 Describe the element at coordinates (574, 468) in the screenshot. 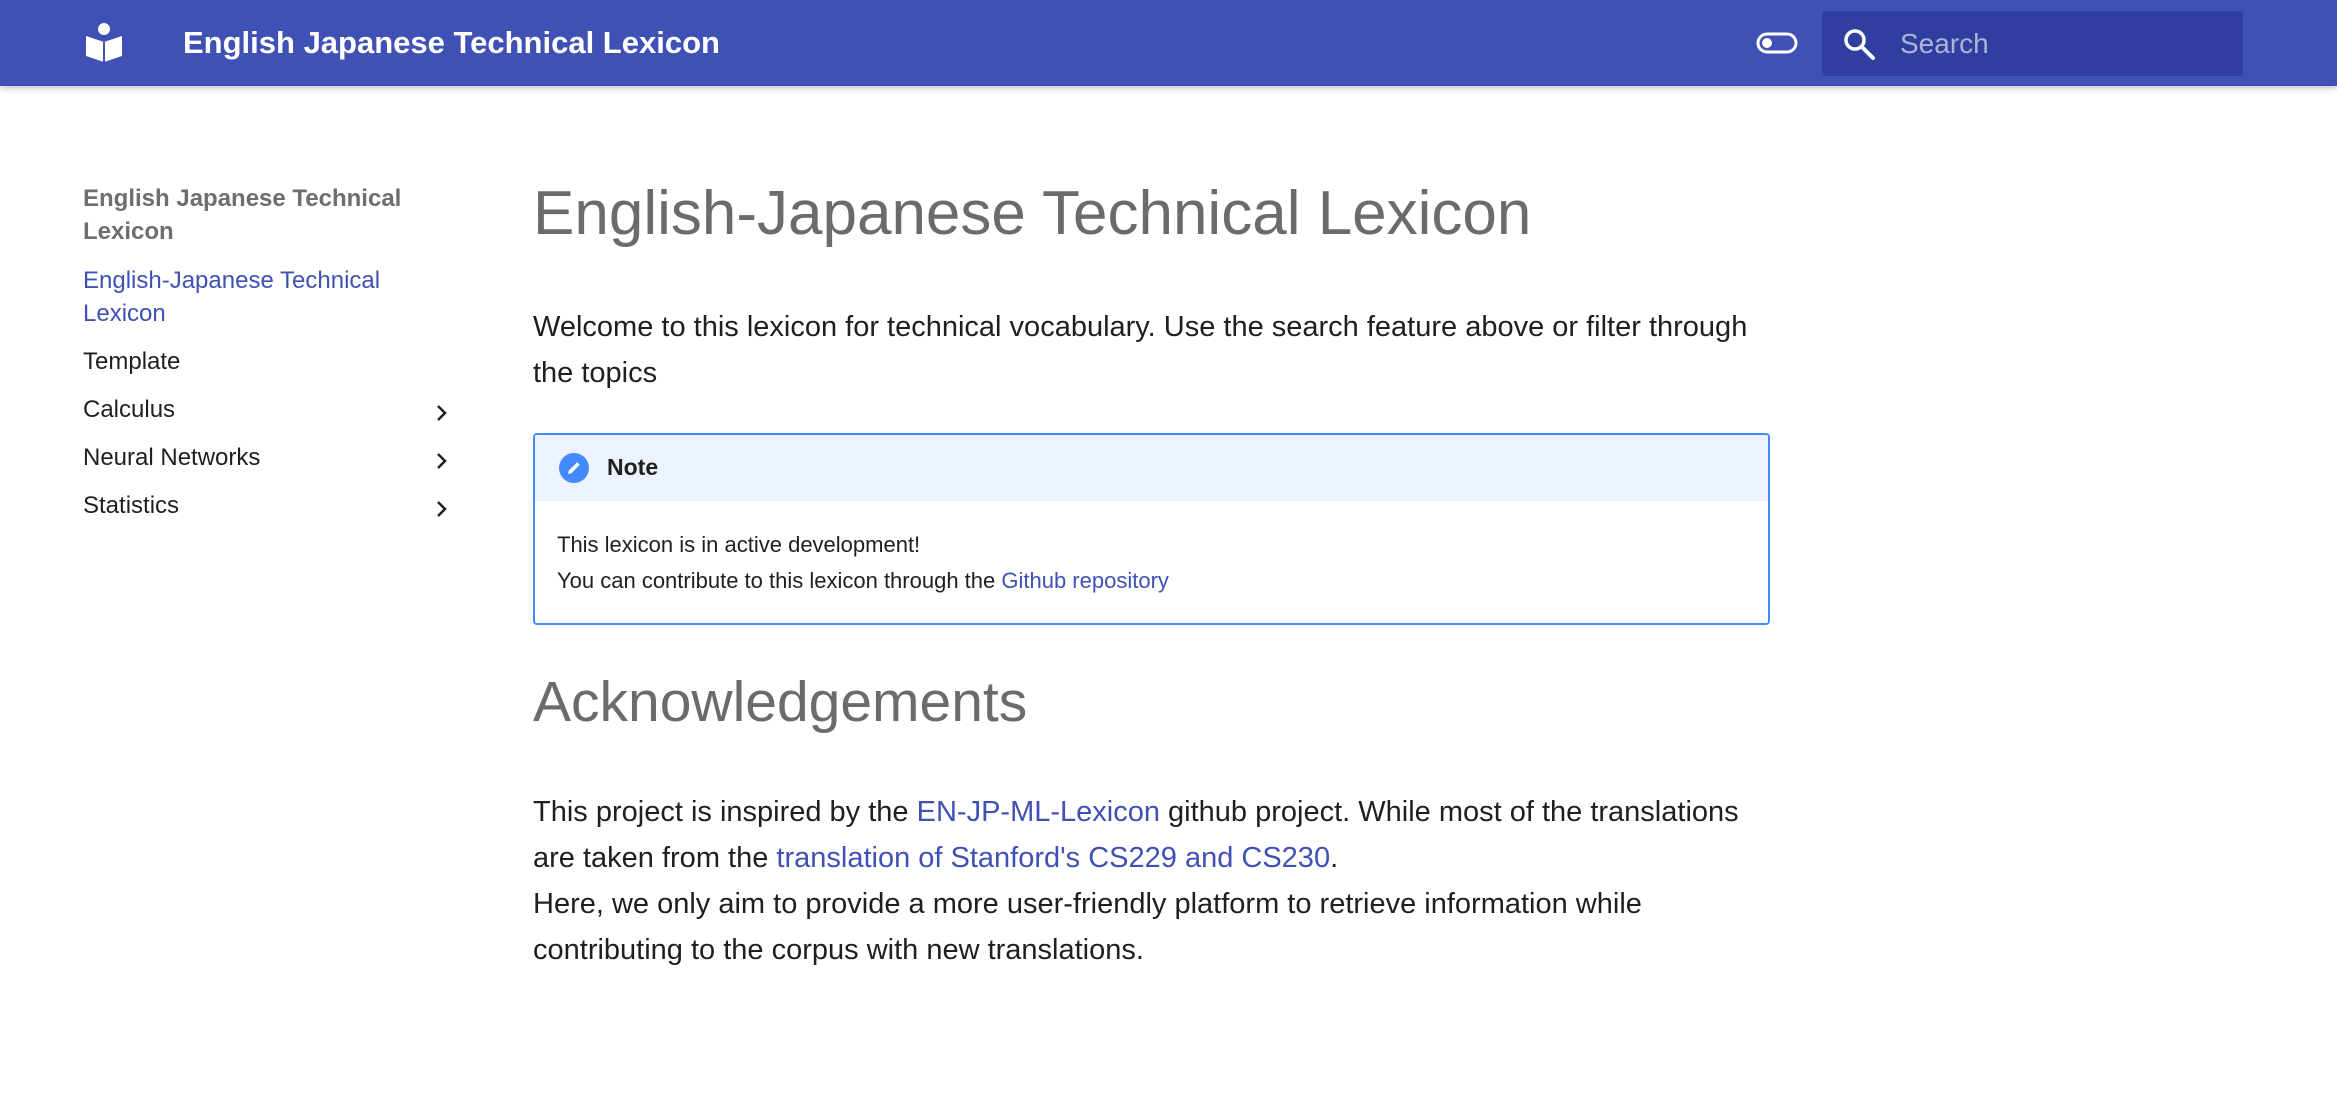

I see `pencil-icon` at that location.